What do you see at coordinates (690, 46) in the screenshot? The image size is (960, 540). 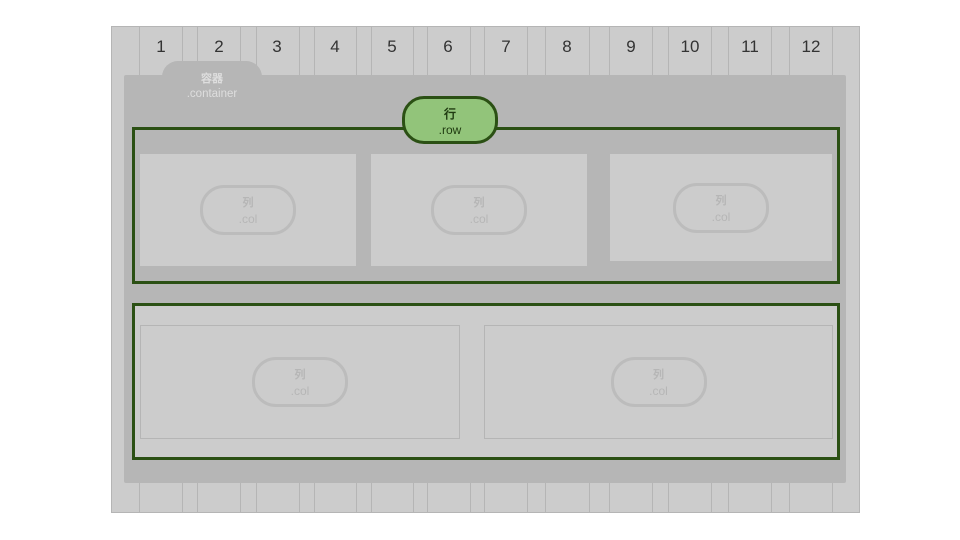 I see `grid-column-number: 10` at bounding box center [690, 46].